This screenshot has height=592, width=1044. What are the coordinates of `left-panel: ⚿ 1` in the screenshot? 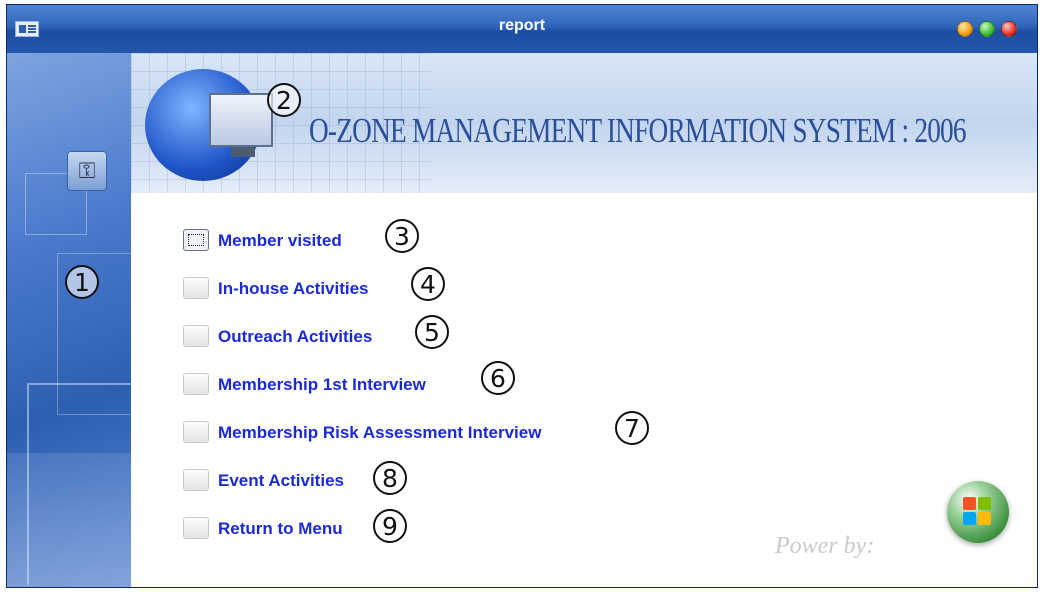 It's located at (69, 320).